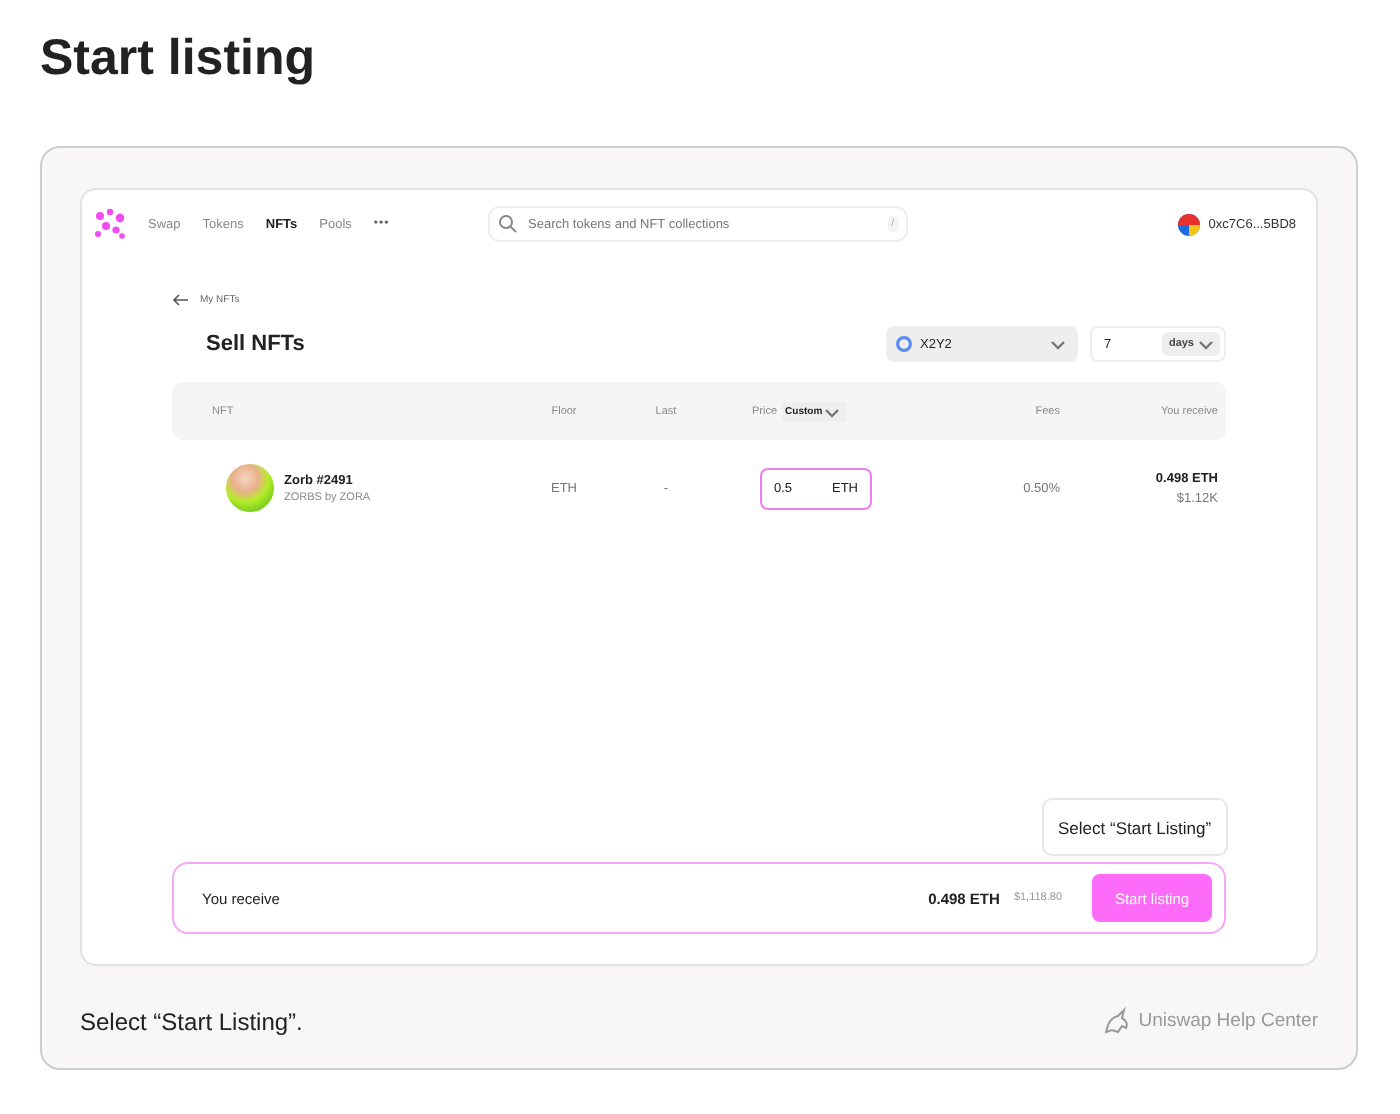  I want to click on page-heading: Start listing, so click(179, 59).